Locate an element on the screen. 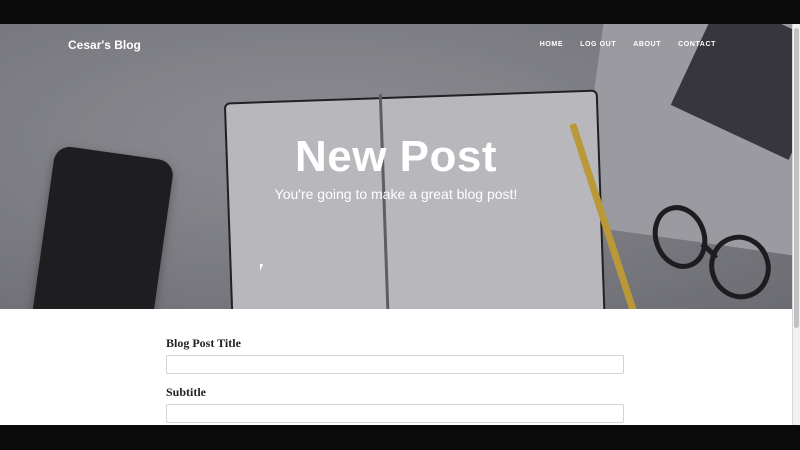 The width and height of the screenshot is (800, 450). mouse-cursor is located at coordinates (261, 267).